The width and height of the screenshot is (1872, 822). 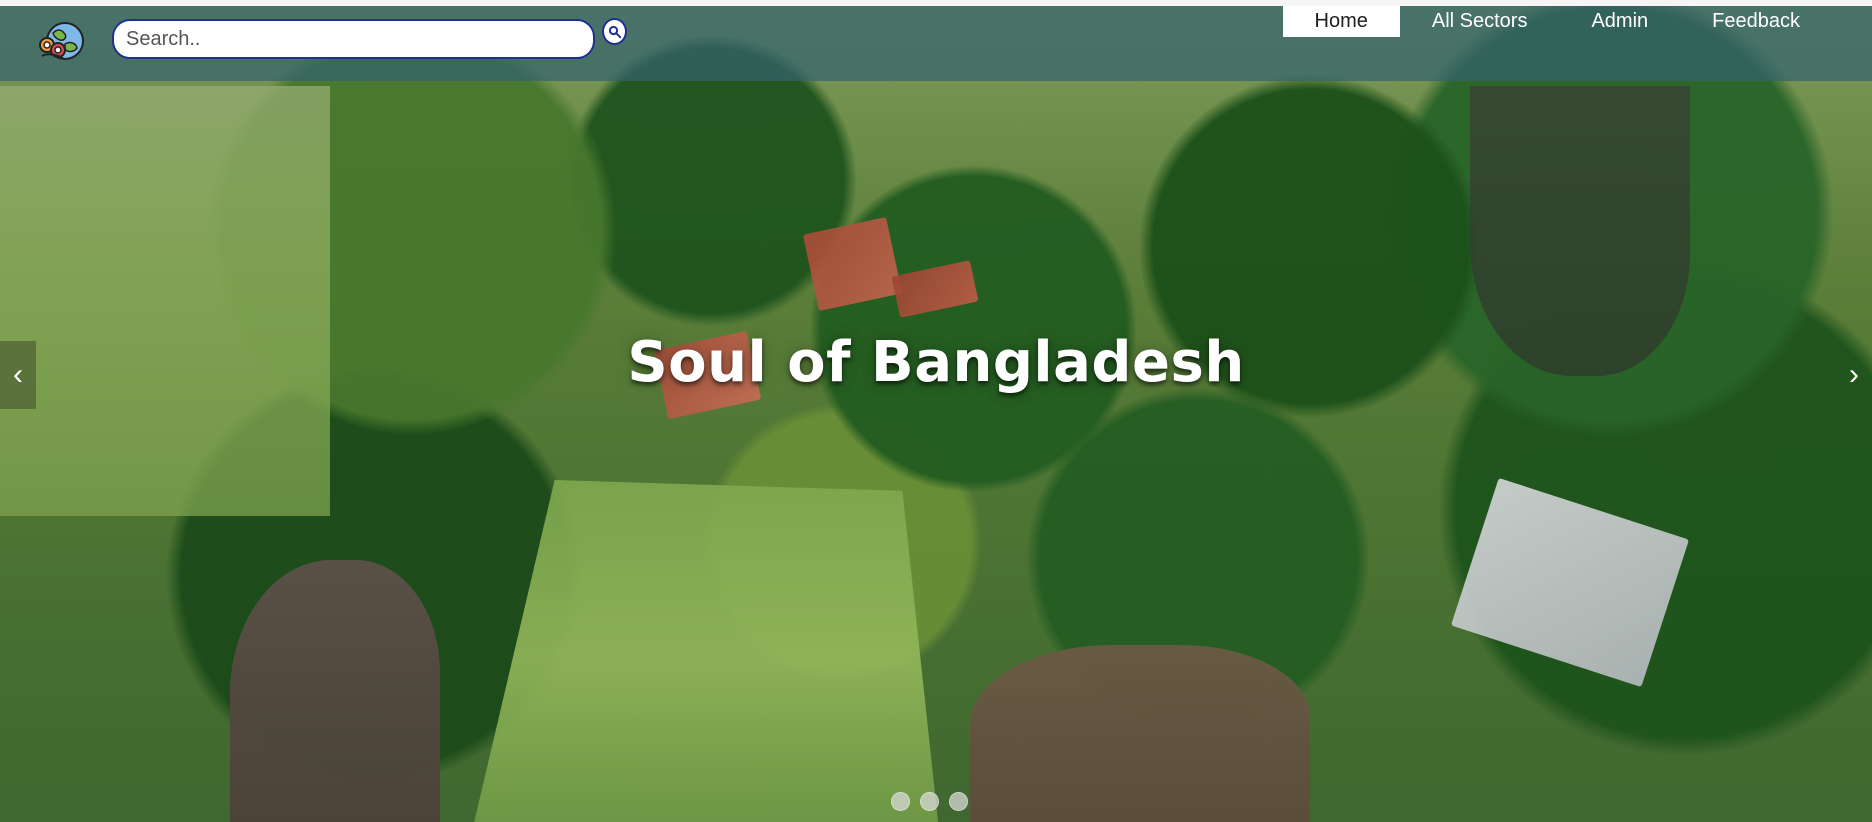 I want to click on hero-title: Soul of Bangladesh, so click(x=936, y=362).